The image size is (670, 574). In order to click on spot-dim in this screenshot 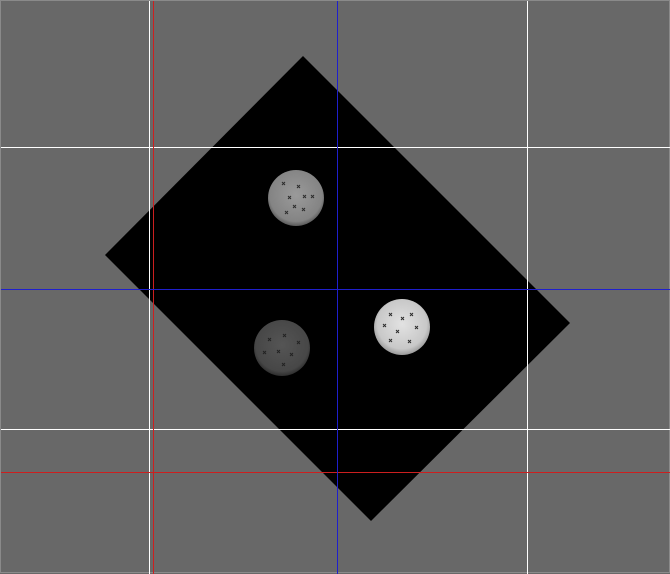, I will do `click(282, 348)`.